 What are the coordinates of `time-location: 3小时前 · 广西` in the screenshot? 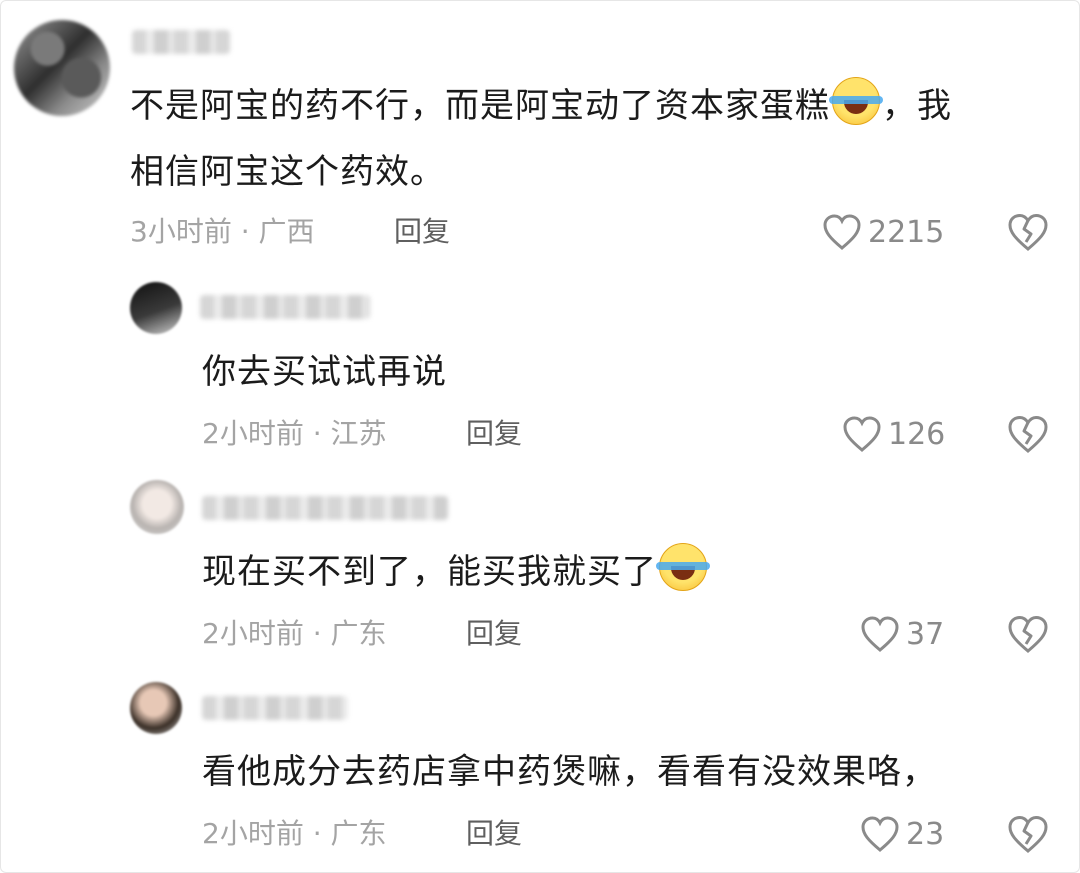 It's located at (222, 231).